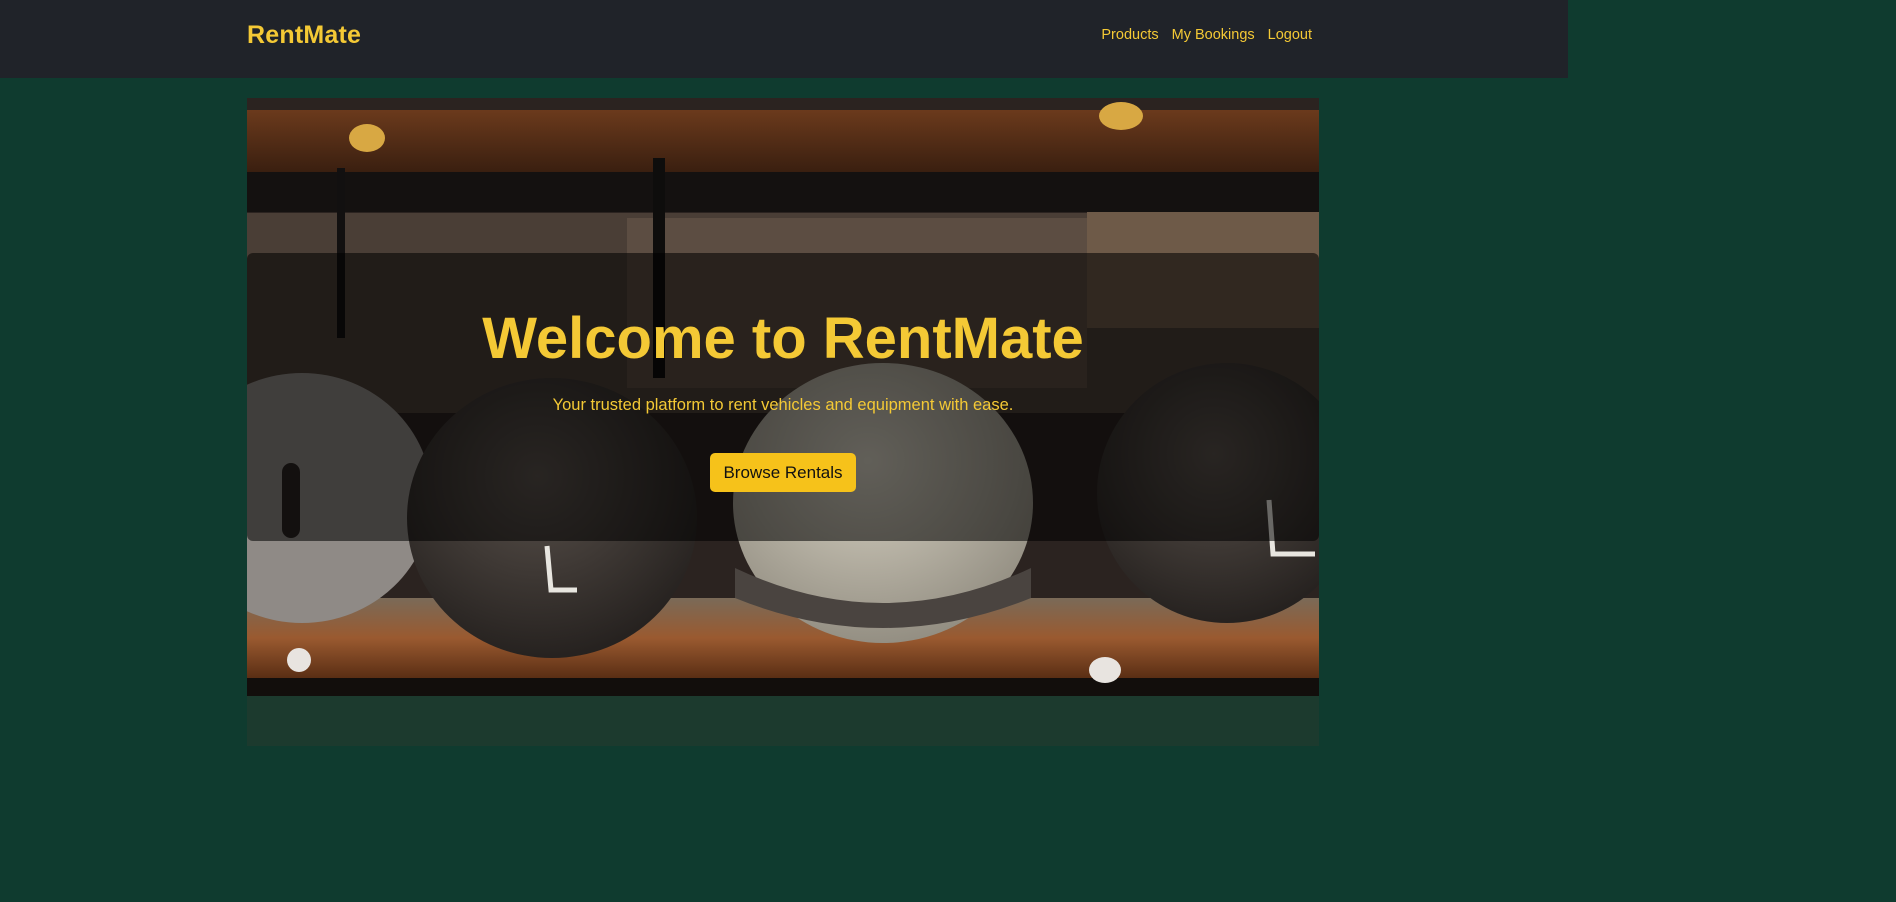 The image size is (1896, 902). I want to click on browse-rentals-button: Browse Rentals, so click(783, 472).